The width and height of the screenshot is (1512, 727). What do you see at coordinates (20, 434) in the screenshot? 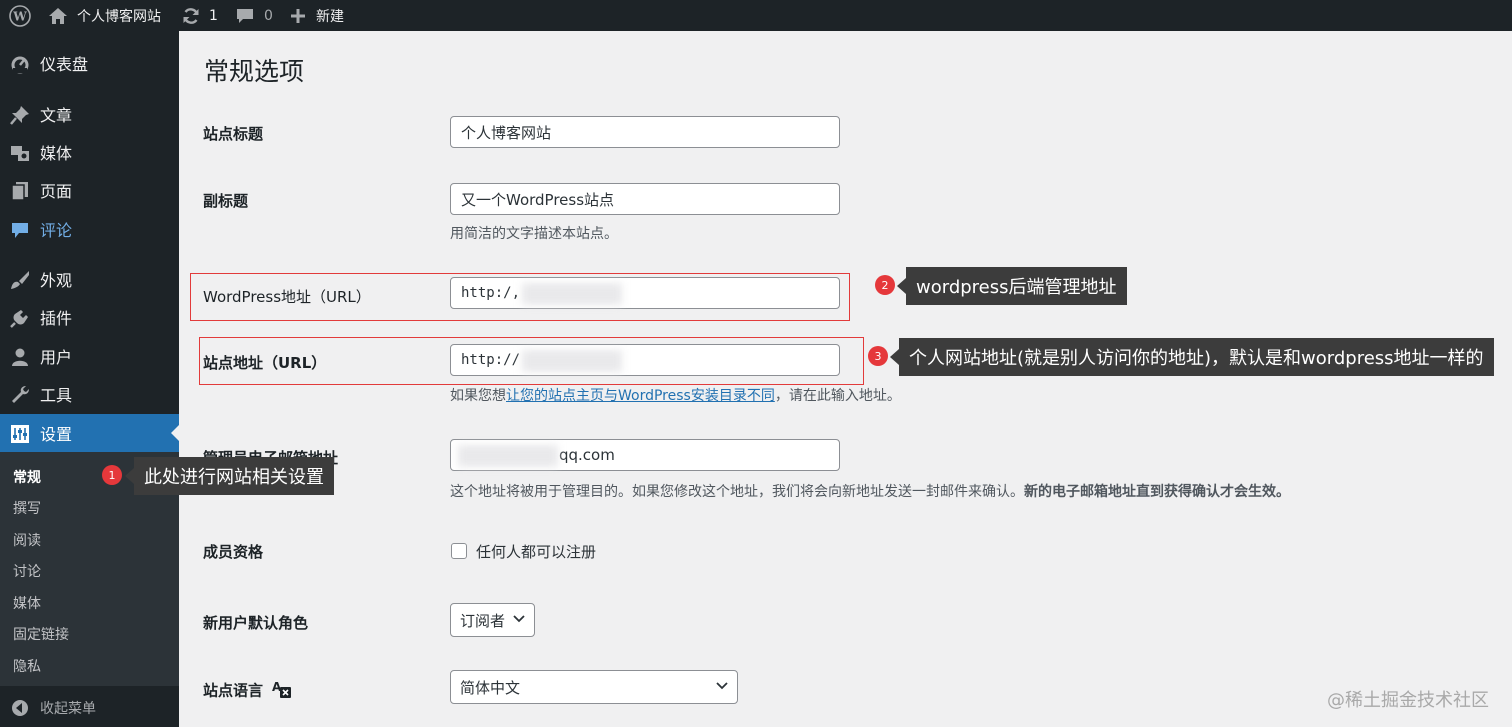
I see `settings-icon` at bounding box center [20, 434].